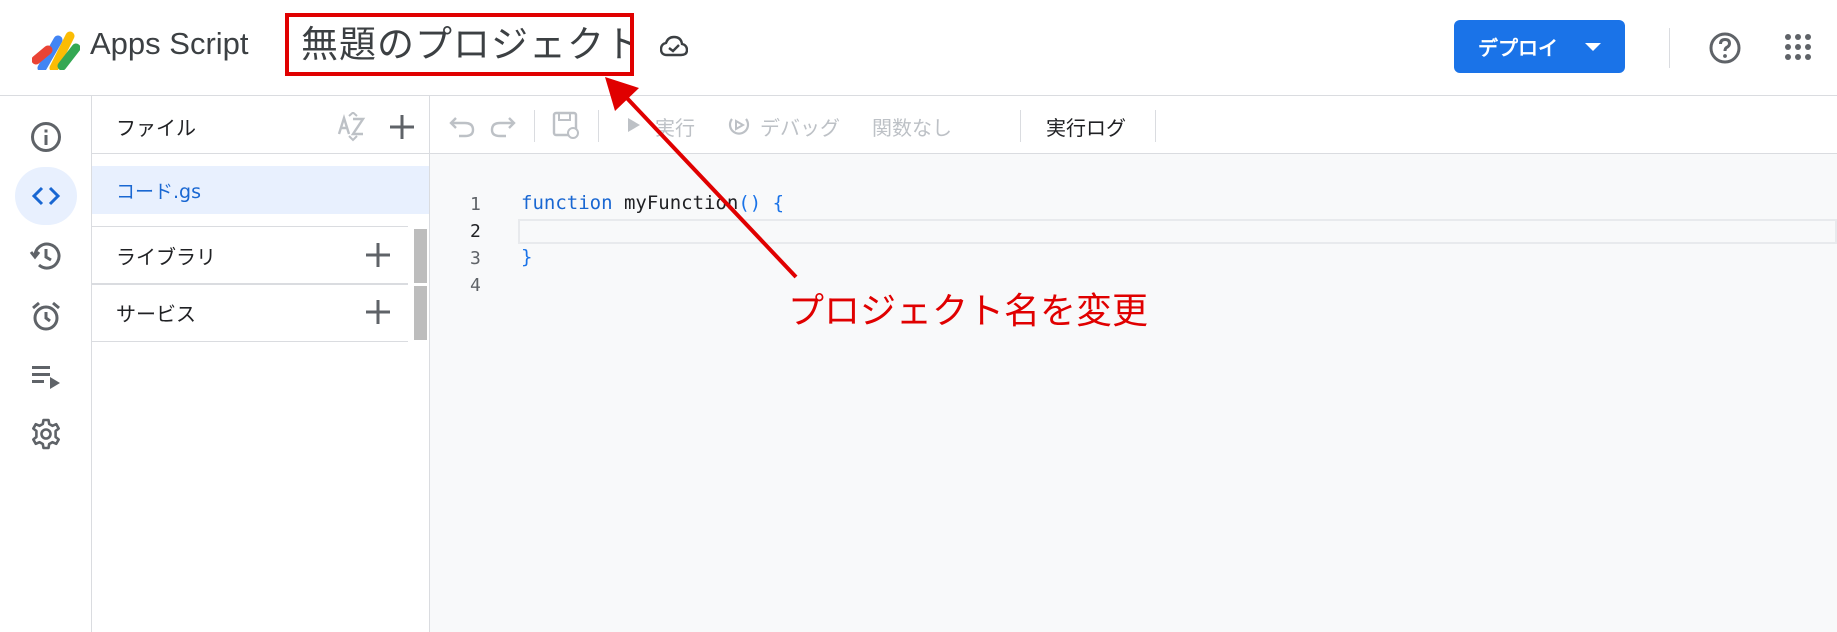 Image resolution: width=1837 pixels, height=632 pixels. I want to click on left-nav, so click(46, 364).